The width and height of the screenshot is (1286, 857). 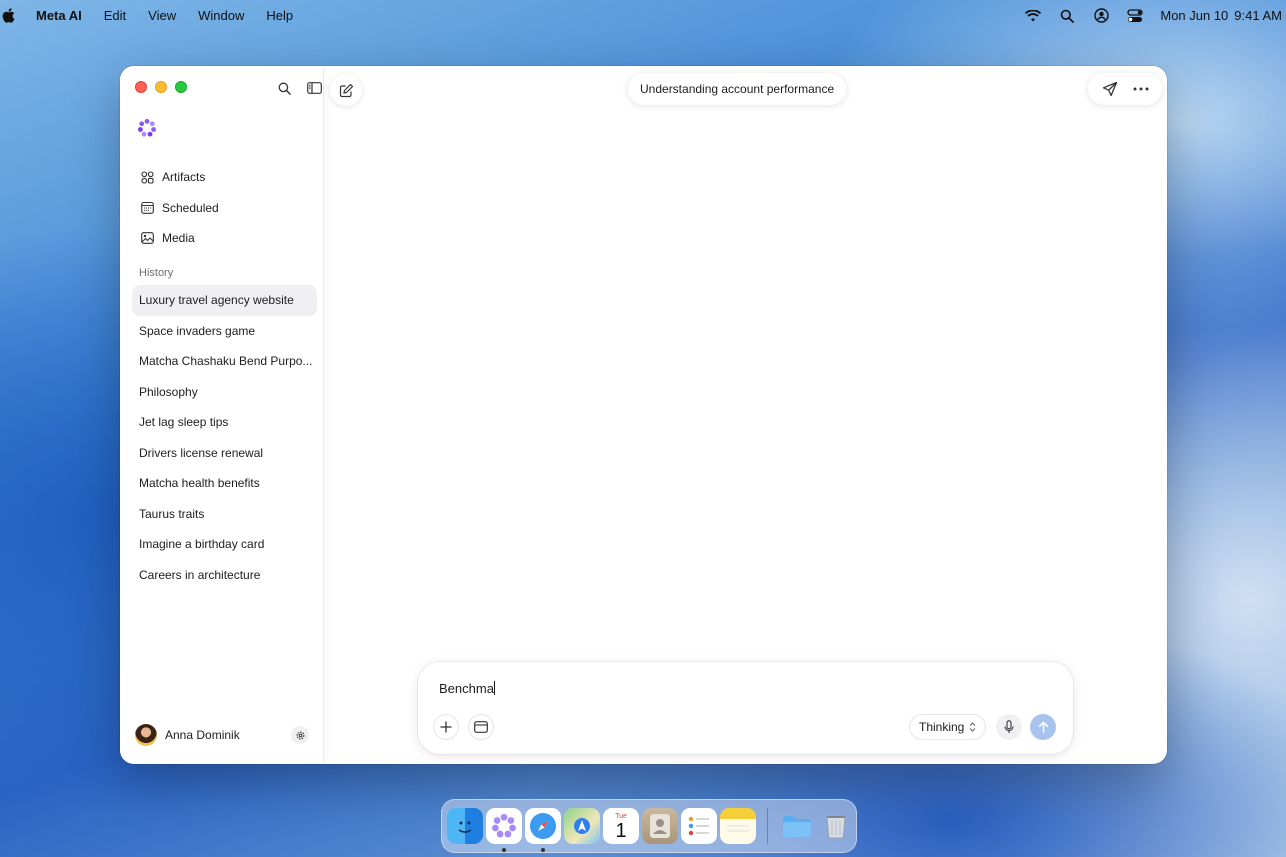 I want to click on history-item: Philosophy, so click(x=224, y=392).